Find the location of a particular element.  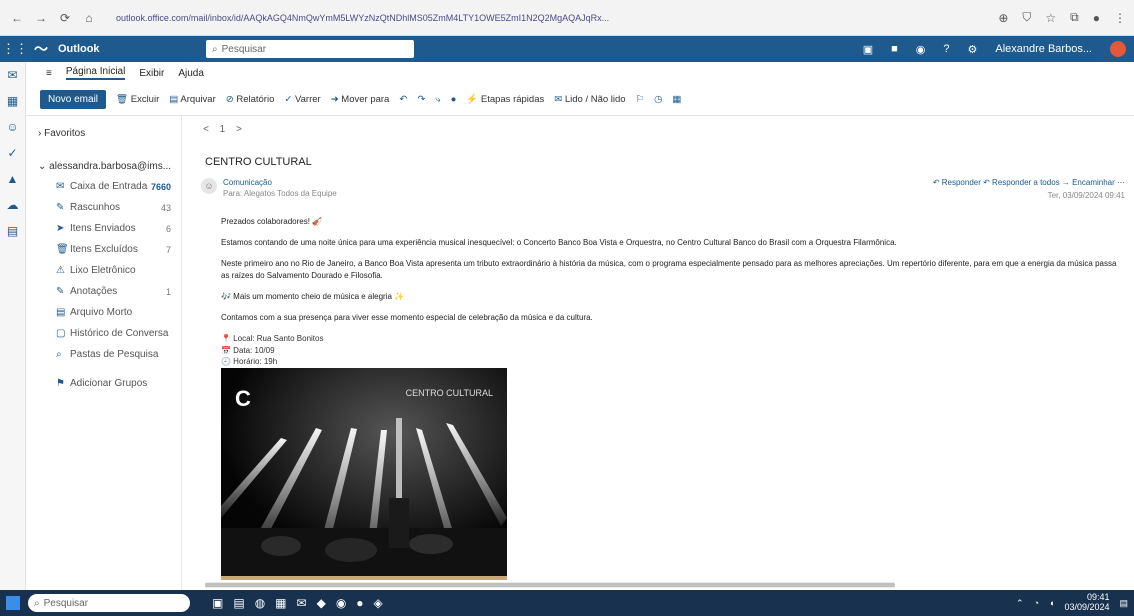

ribbon-icon: ✓ is located at coordinates (288, 99).